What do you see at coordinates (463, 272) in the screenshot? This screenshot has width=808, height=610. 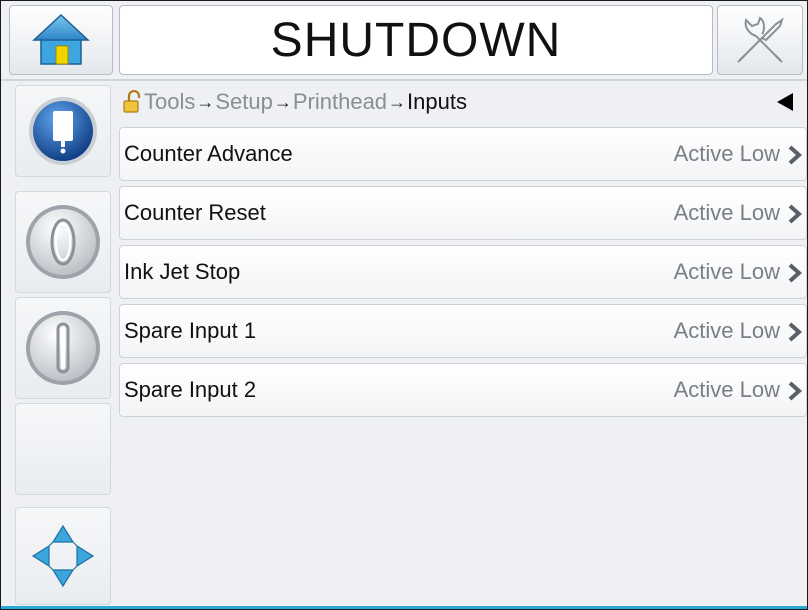 I see `list-item-ink-jet-stop: Ink Jet Stop Active Low` at bounding box center [463, 272].